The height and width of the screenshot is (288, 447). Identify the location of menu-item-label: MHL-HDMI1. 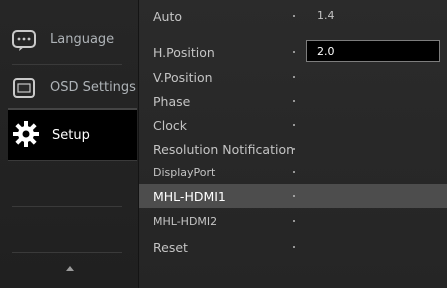
(189, 196).